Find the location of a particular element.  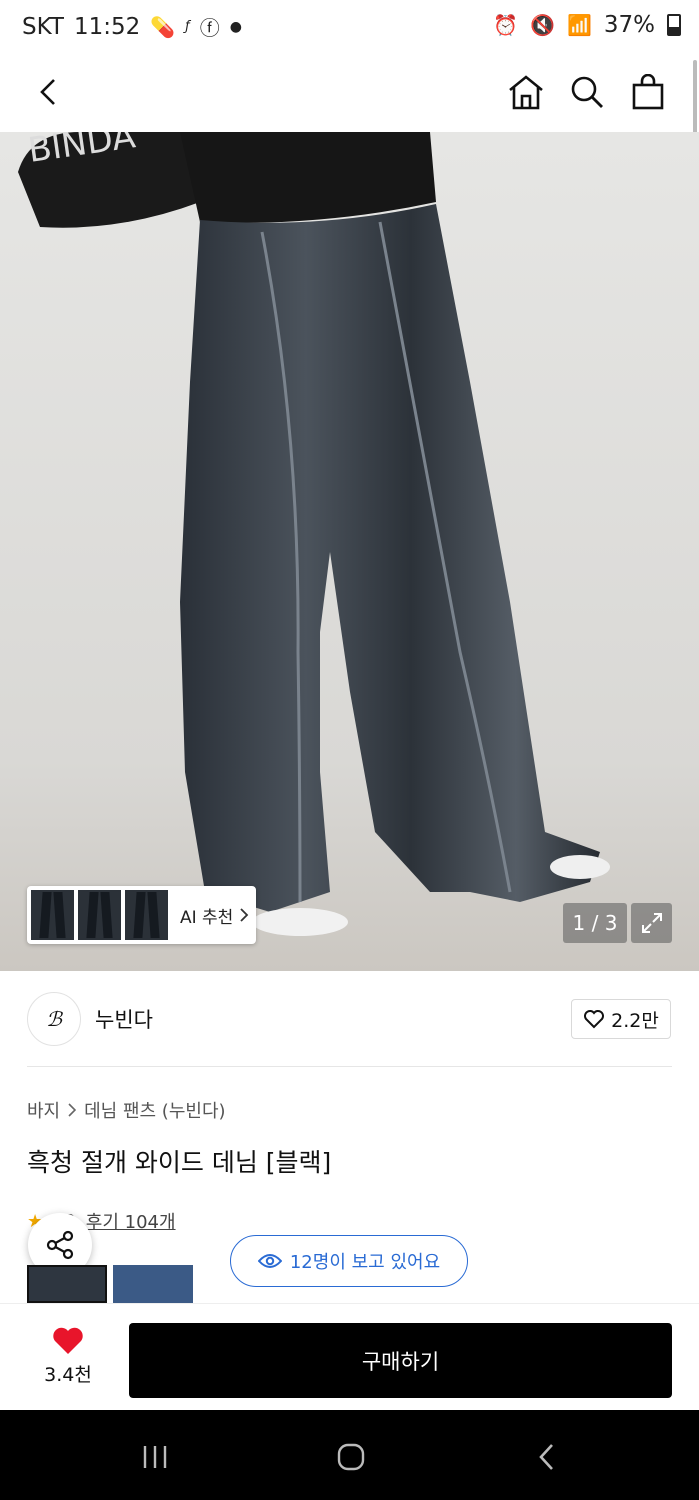

back-arrow-icon is located at coordinates (546, 1457).